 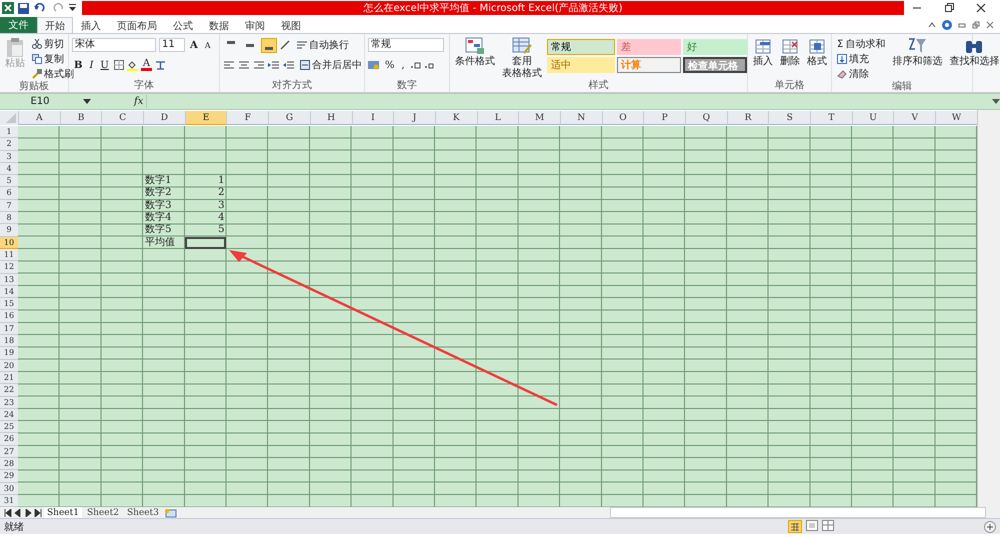 What do you see at coordinates (9, 390) in the screenshot?
I see `row-header: 22` at bounding box center [9, 390].